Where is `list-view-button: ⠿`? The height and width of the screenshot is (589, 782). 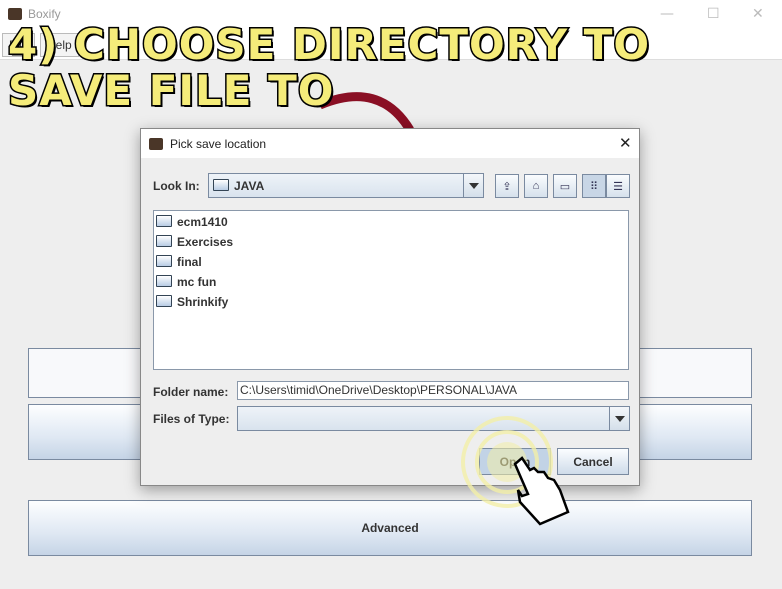 list-view-button: ⠿ is located at coordinates (594, 186).